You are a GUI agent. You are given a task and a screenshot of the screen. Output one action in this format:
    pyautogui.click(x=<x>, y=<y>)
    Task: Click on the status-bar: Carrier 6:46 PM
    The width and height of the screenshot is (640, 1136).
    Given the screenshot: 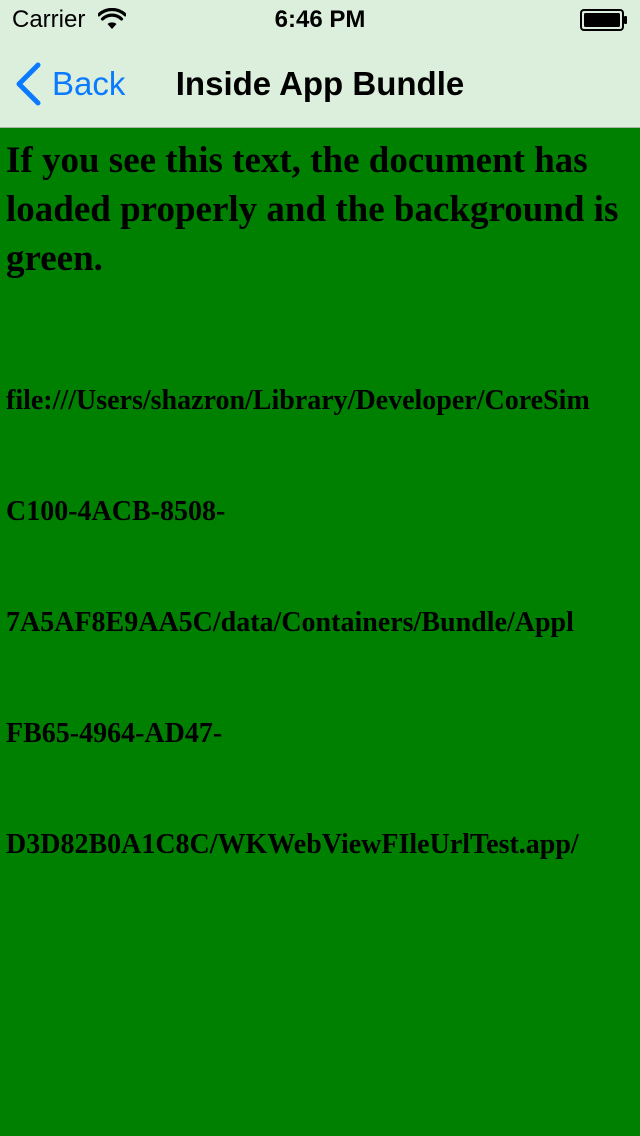 What is the action you would take?
    pyautogui.click(x=320, y=20)
    